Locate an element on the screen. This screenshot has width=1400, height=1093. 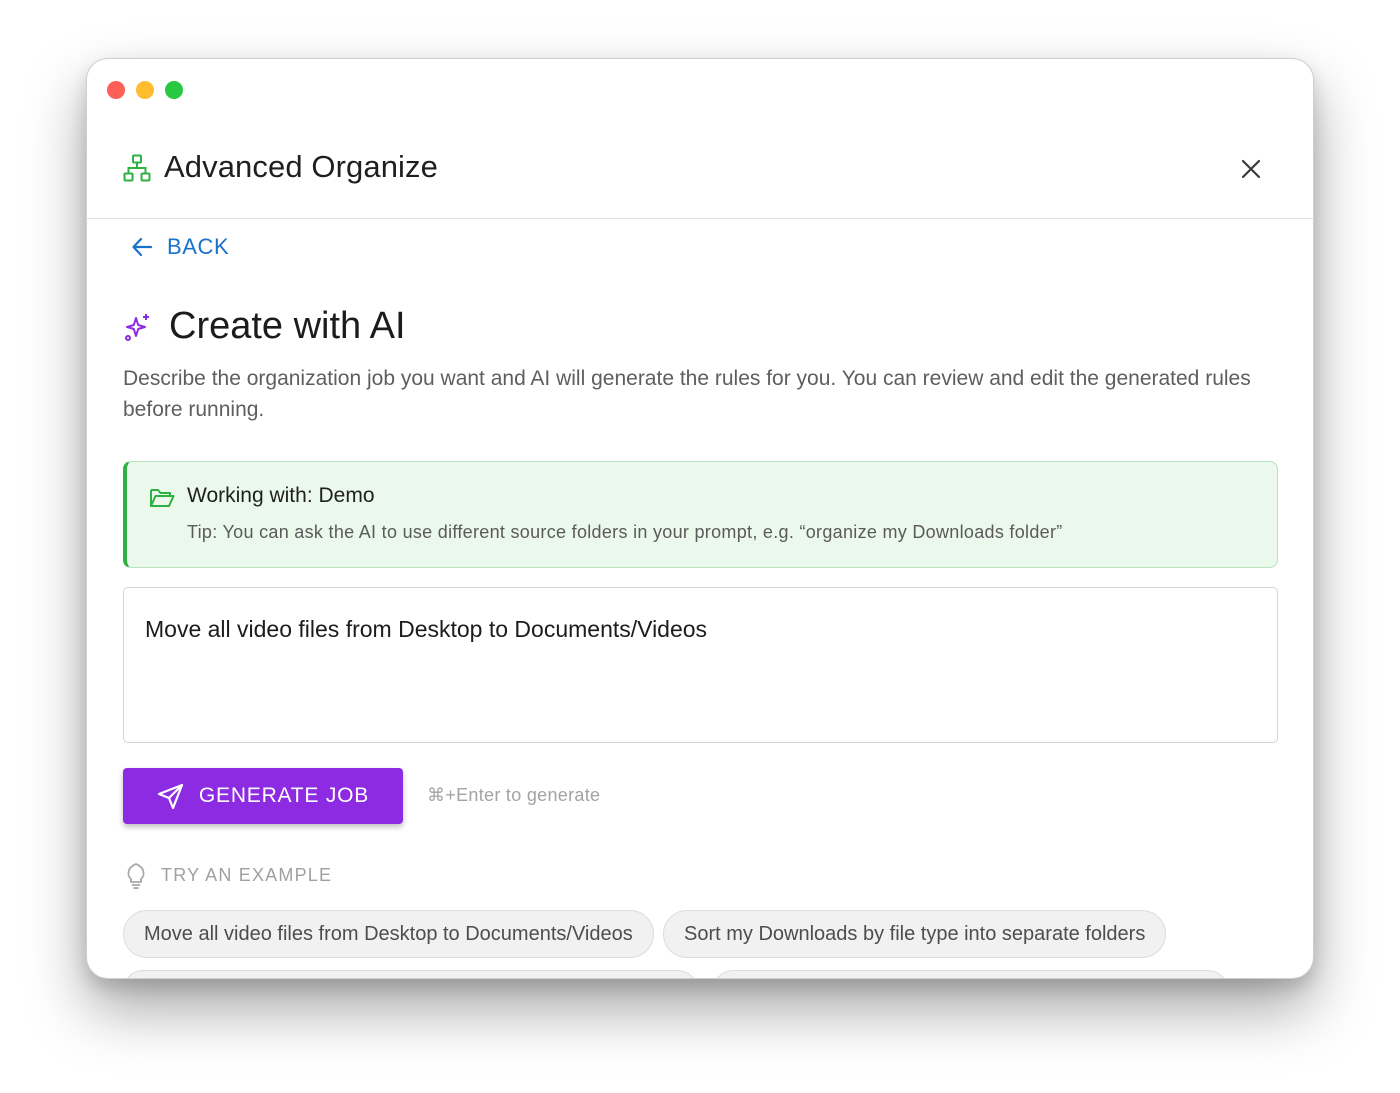
folder-open-icon is located at coordinates (162, 498).